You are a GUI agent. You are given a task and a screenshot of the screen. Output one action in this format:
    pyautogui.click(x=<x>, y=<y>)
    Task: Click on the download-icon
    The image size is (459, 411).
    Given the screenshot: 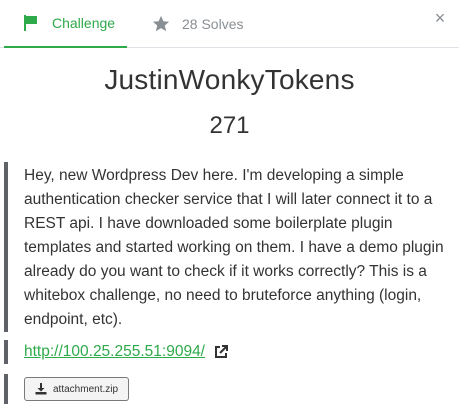 What is the action you would take?
    pyautogui.click(x=41, y=389)
    